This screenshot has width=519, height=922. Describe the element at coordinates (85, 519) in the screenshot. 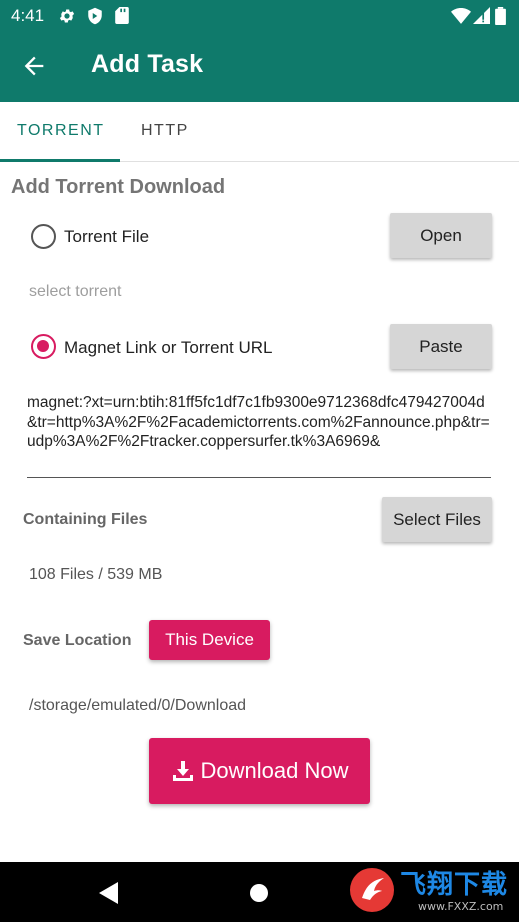

I see `containing-files-label: Containing Files` at that location.